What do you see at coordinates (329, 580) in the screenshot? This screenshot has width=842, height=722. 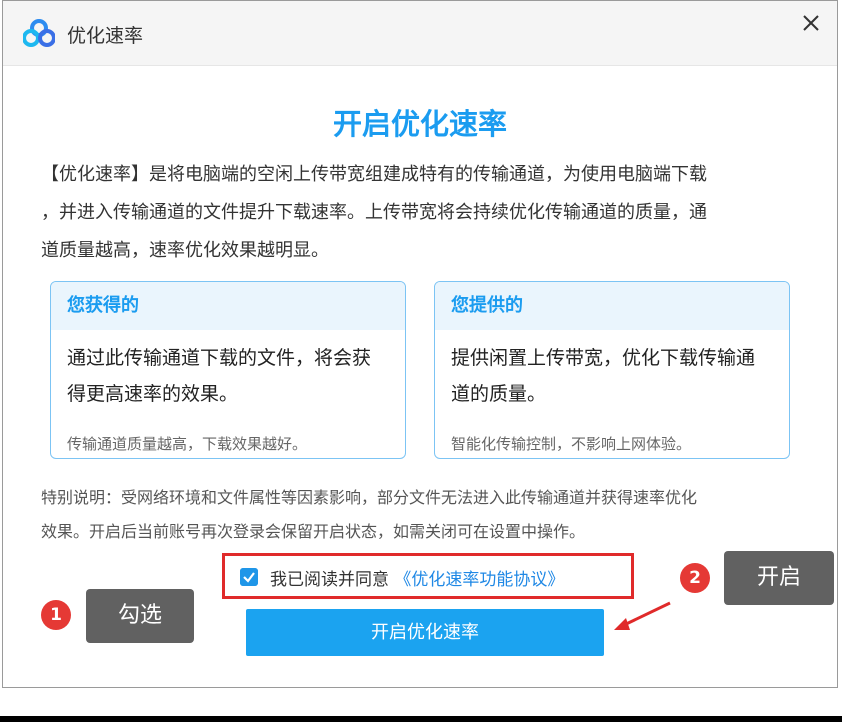 I see `agreement-label: 我已阅读并同意` at bounding box center [329, 580].